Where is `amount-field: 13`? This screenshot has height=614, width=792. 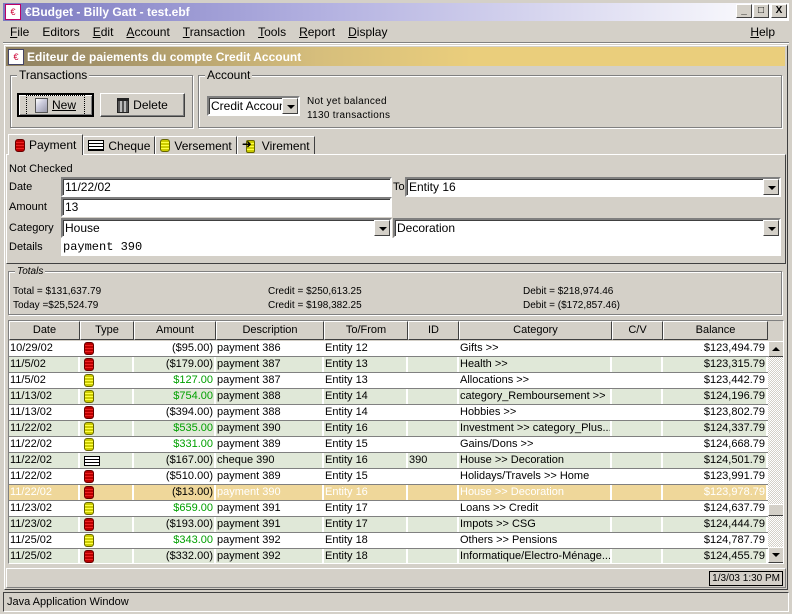
amount-field: 13 is located at coordinates (226, 207).